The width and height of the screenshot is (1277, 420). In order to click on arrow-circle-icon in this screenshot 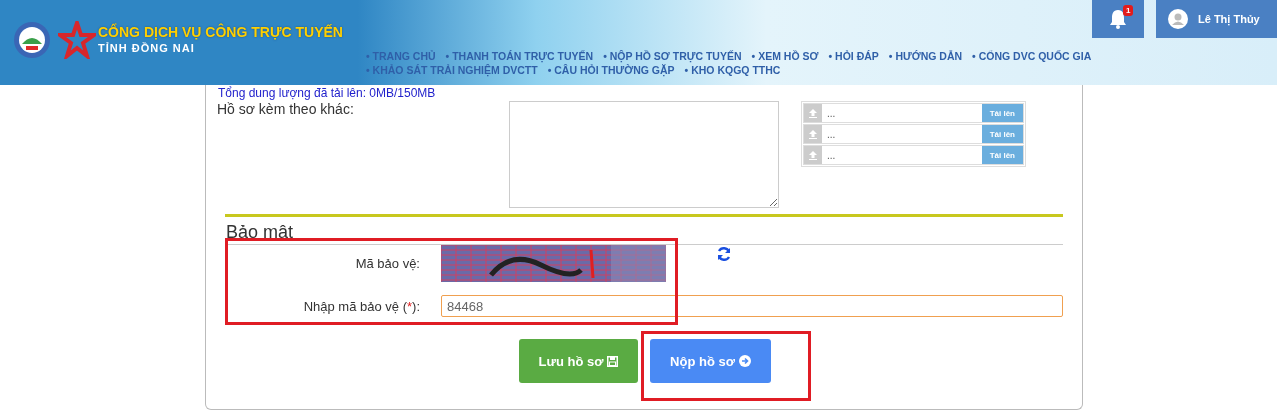, I will do `click(744, 361)`.